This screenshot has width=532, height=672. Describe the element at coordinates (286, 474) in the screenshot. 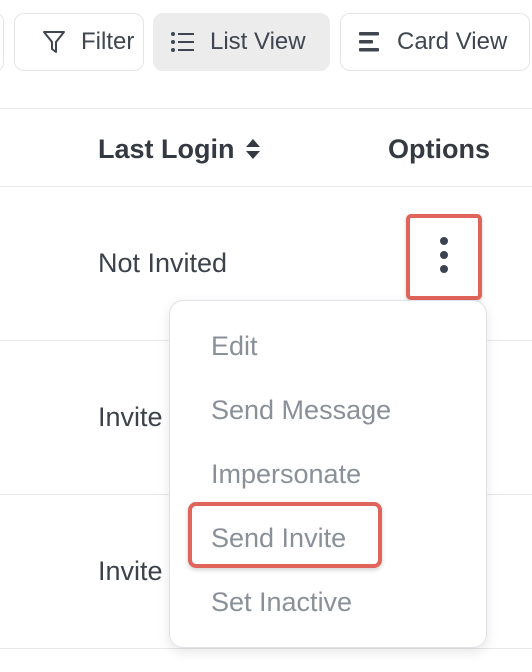

I see `menu-item-impersonate: Impersonate` at that location.